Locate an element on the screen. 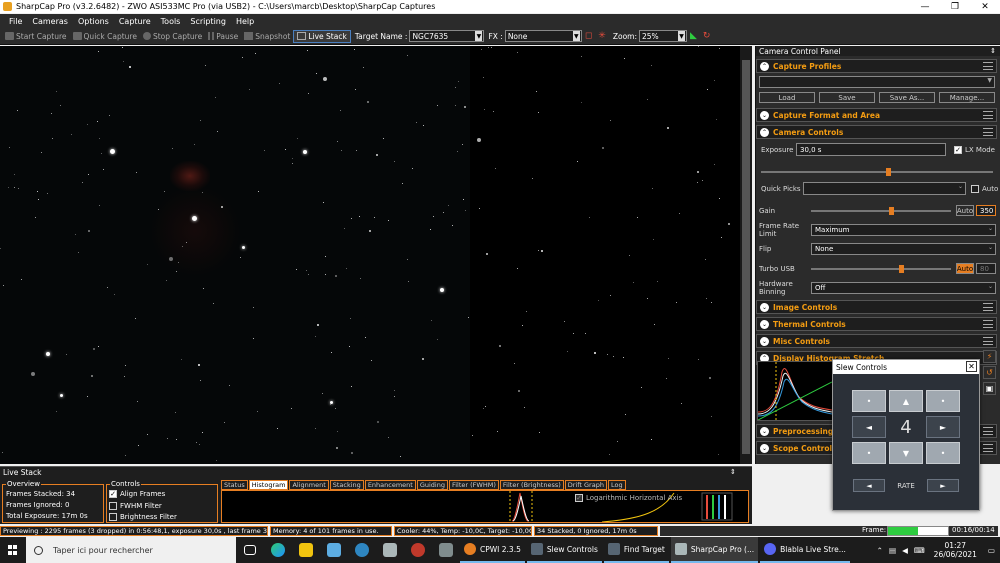 The image size is (1000, 563). task-view-icon is located at coordinates (250, 550).